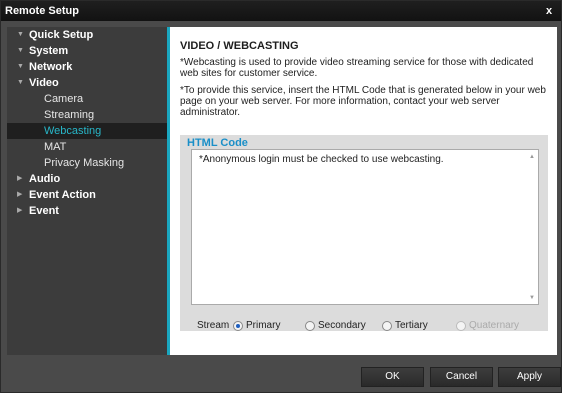  What do you see at coordinates (87, 179) in the screenshot?
I see `sidebar-item-audio: ▶ Audio` at bounding box center [87, 179].